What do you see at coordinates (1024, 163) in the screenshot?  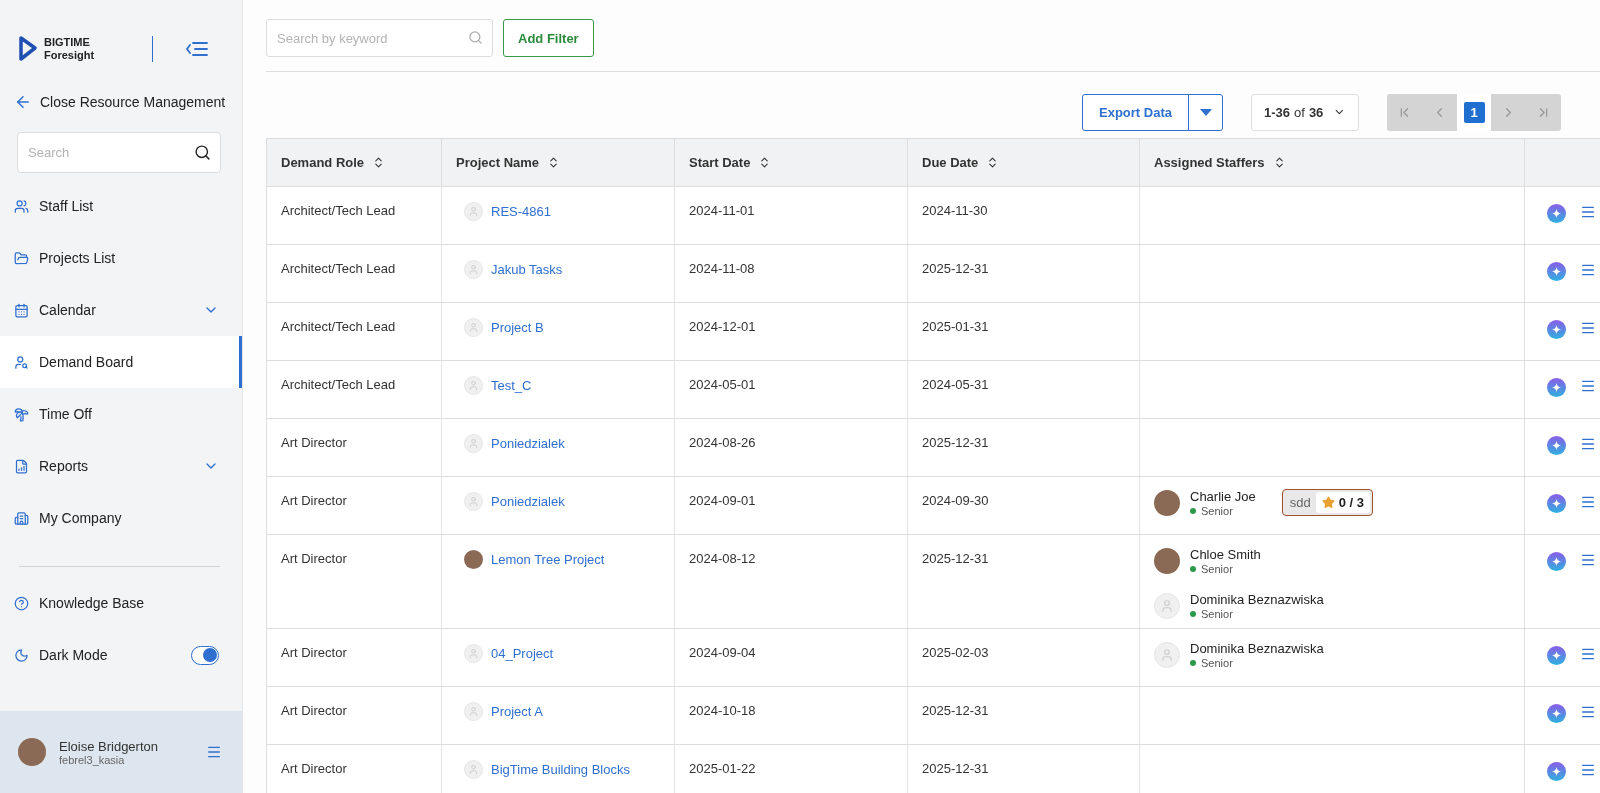 I see `column-header: Due Date` at bounding box center [1024, 163].